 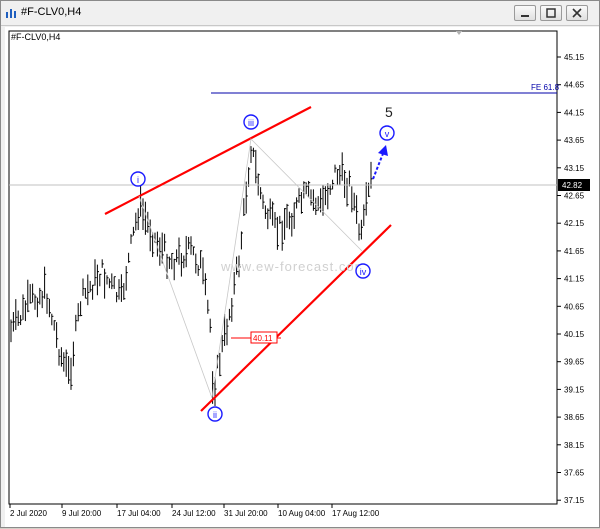 I want to click on y-tick-label: 41.15, so click(x=574, y=279).